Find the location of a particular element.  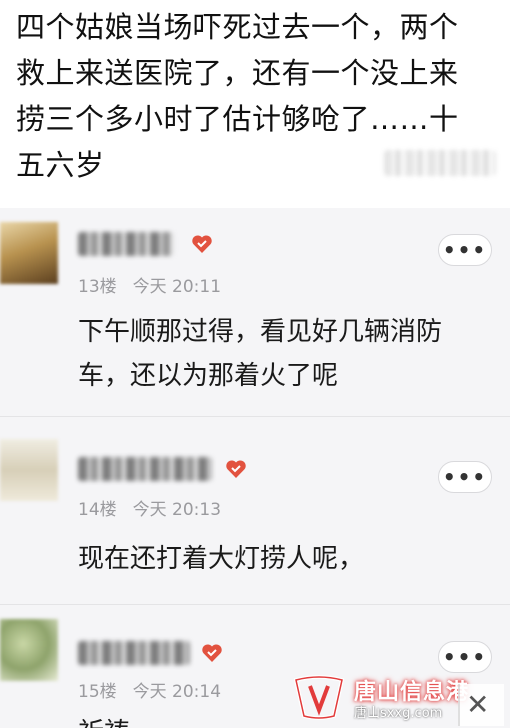

floor-number: 13楼 is located at coordinates (97, 287).